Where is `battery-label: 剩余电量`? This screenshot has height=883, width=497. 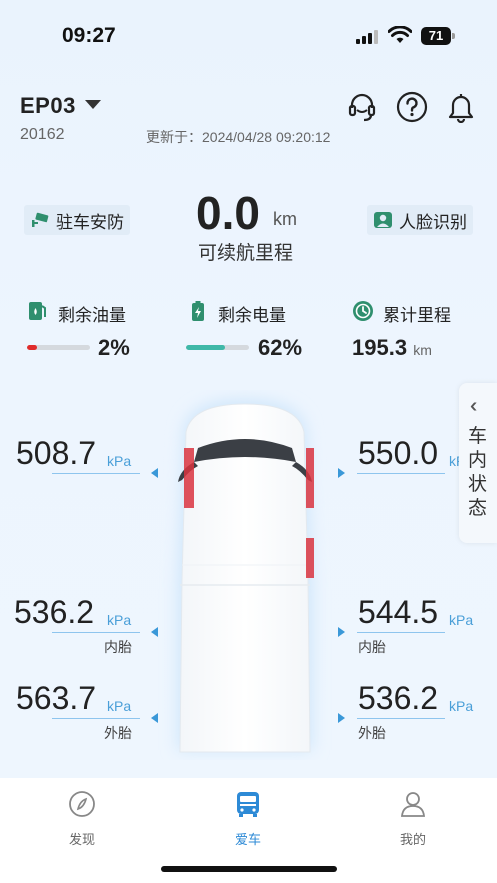
battery-label: 剩余电量 is located at coordinates (252, 315).